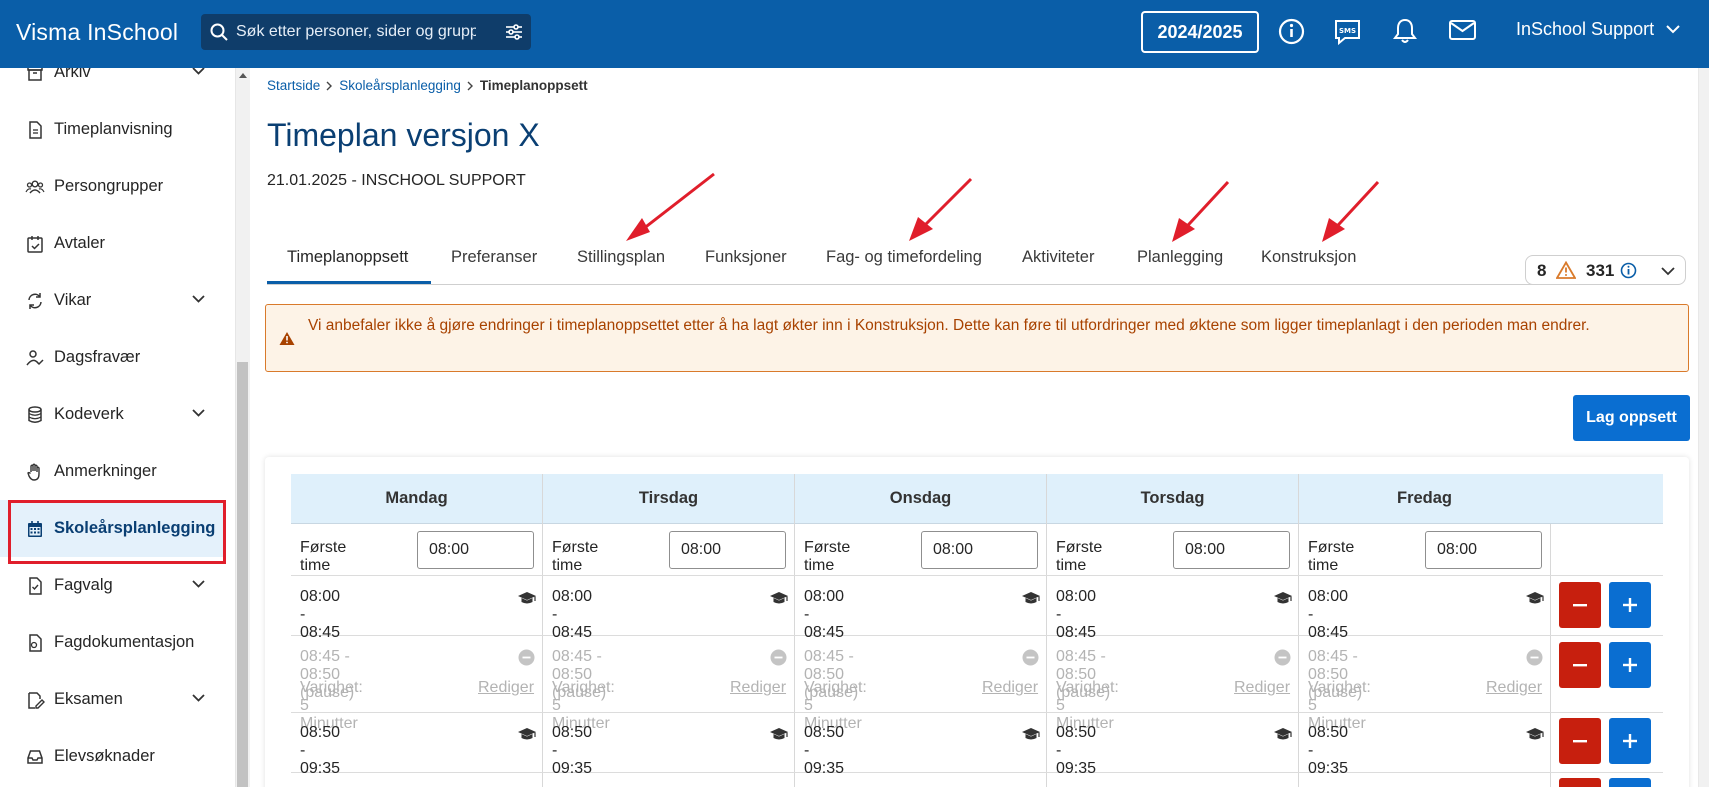 This screenshot has width=1709, height=787. Describe the element at coordinates (1585, 29) in the screenshot. I see `user-menu: InSchool Support` at that location.